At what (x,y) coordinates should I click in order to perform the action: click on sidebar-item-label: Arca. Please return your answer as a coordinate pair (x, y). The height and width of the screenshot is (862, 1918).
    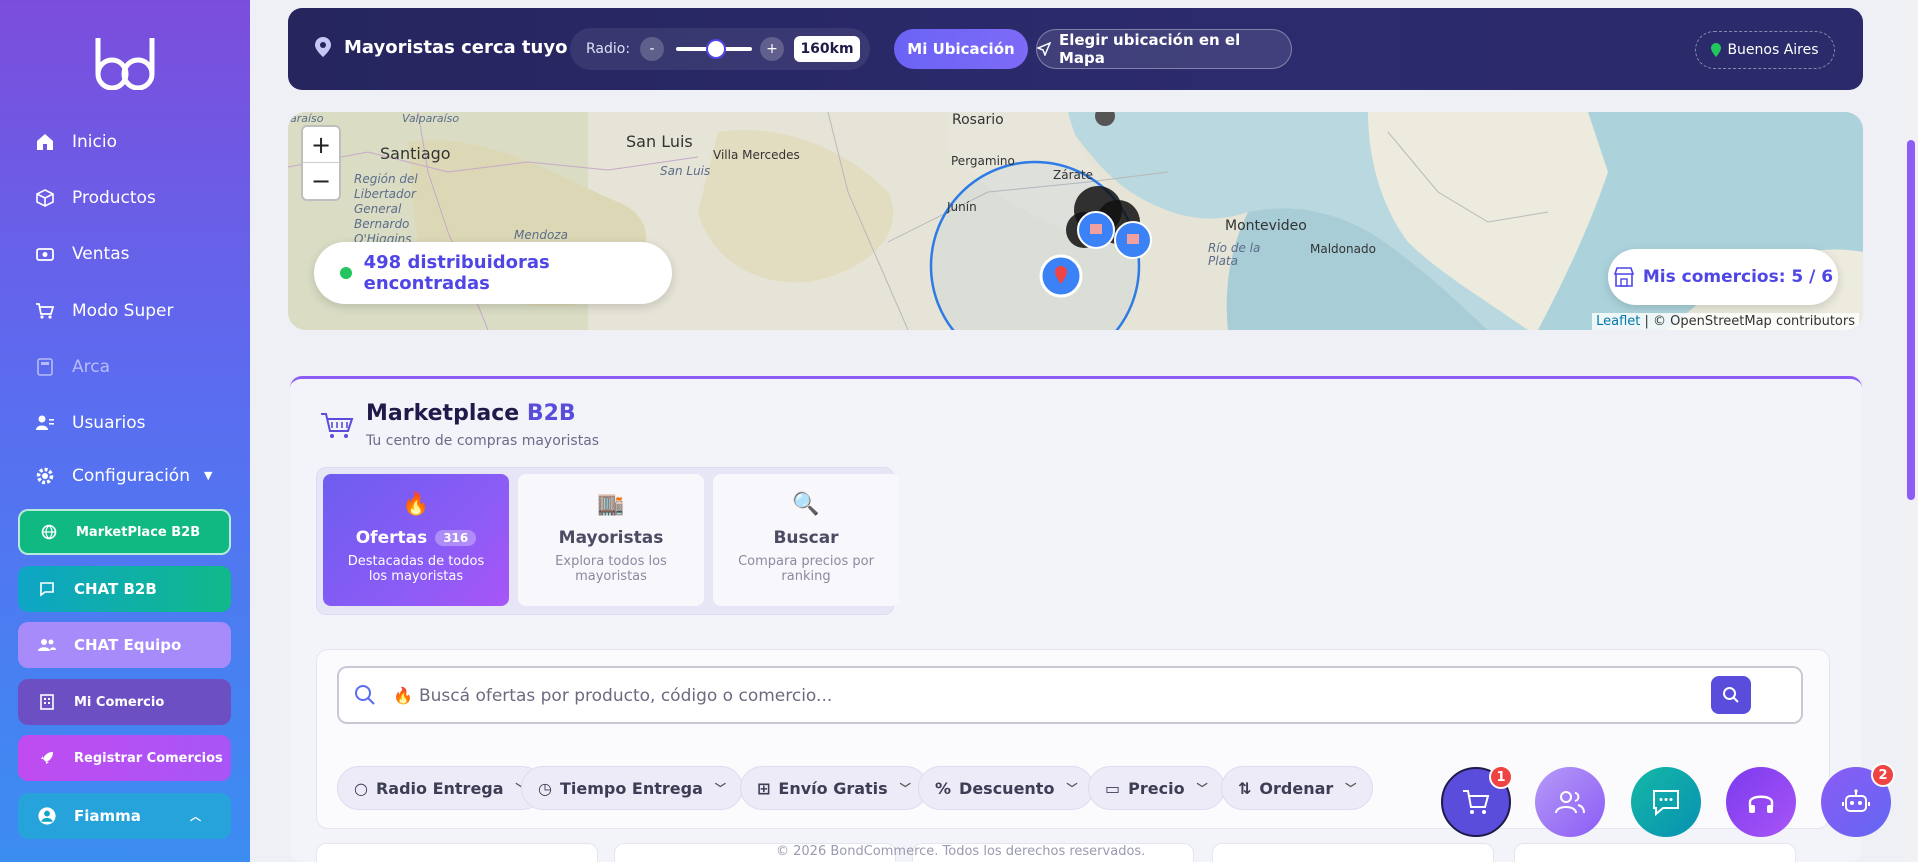
    Looking at the image, I should click on (91, 367).